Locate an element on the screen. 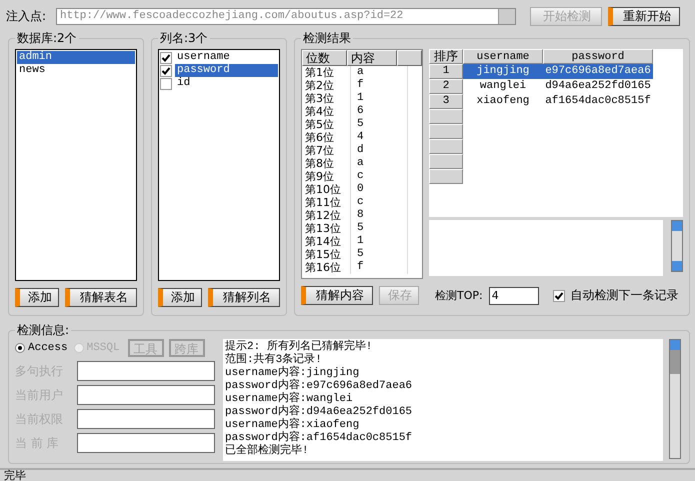 This screenshot has width=695, height=481. log-line: password内容:d94a6ea252fd0165 is located at coordinates (319, 412).